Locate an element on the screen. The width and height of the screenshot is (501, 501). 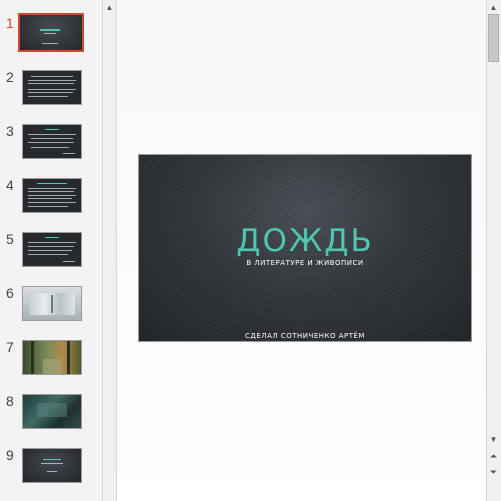
slide-number: 1 is located at coordinates (10, 23).